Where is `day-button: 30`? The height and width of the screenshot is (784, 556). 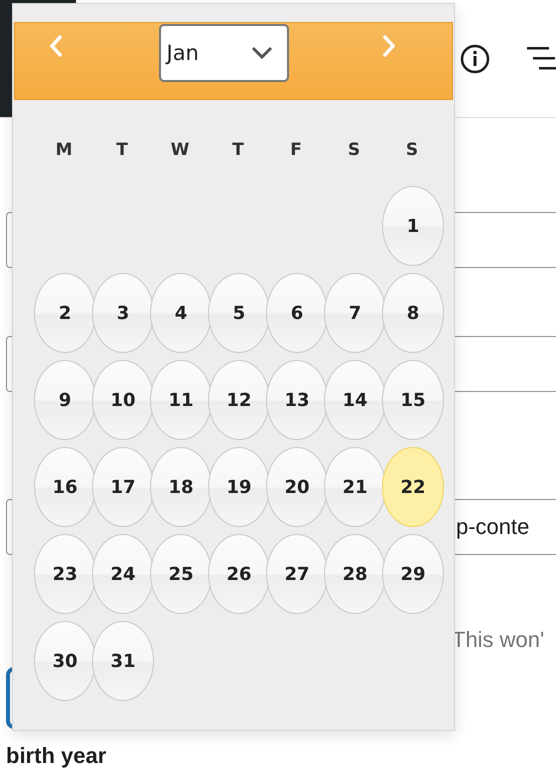 day-button: 30 is located at coordinates (65, 661).